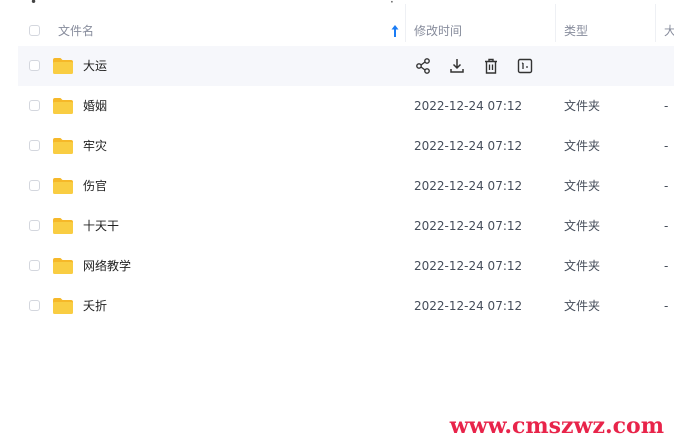  What do you see at coordinates (346, 306) in the screenshot?
I see `table-row: 夭折 2022-12-24 07:12 文件夹 -` at bounding box center [346, 306].